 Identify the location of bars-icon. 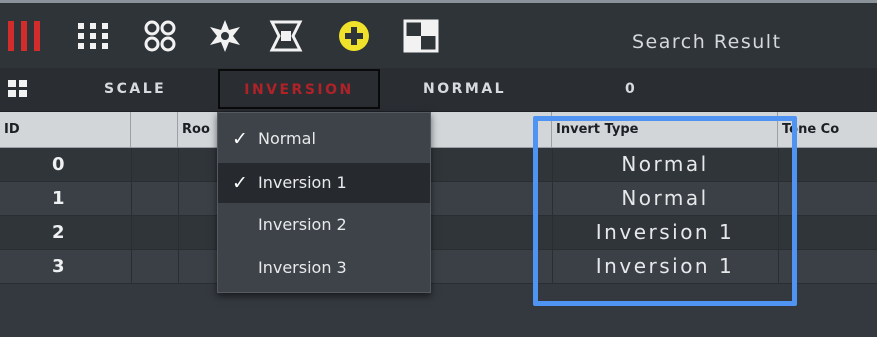
(29, 36).